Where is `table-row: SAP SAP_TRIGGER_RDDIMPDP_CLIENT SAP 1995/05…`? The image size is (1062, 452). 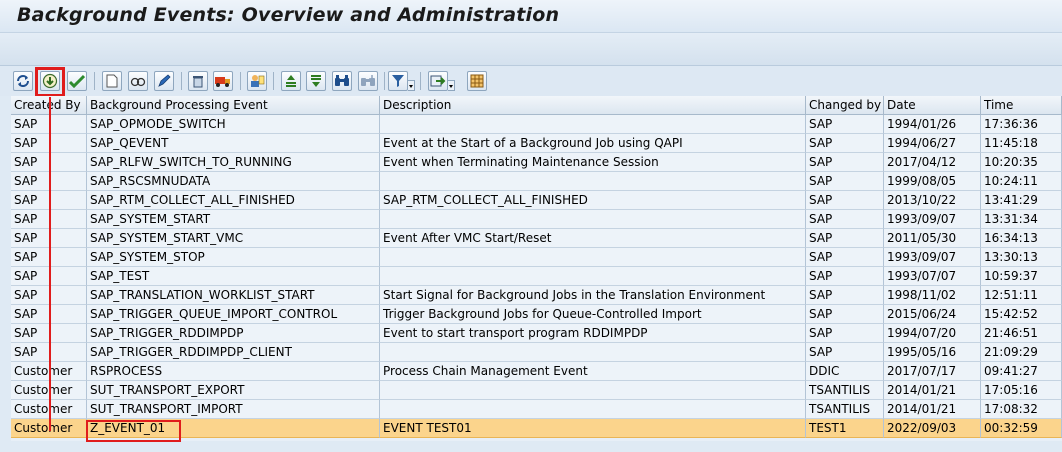
table-row: SAP SAP_TRIGGER_RDDIMPDP_CLIENT SAP 1995/05… is located at coordinates (536, 352).